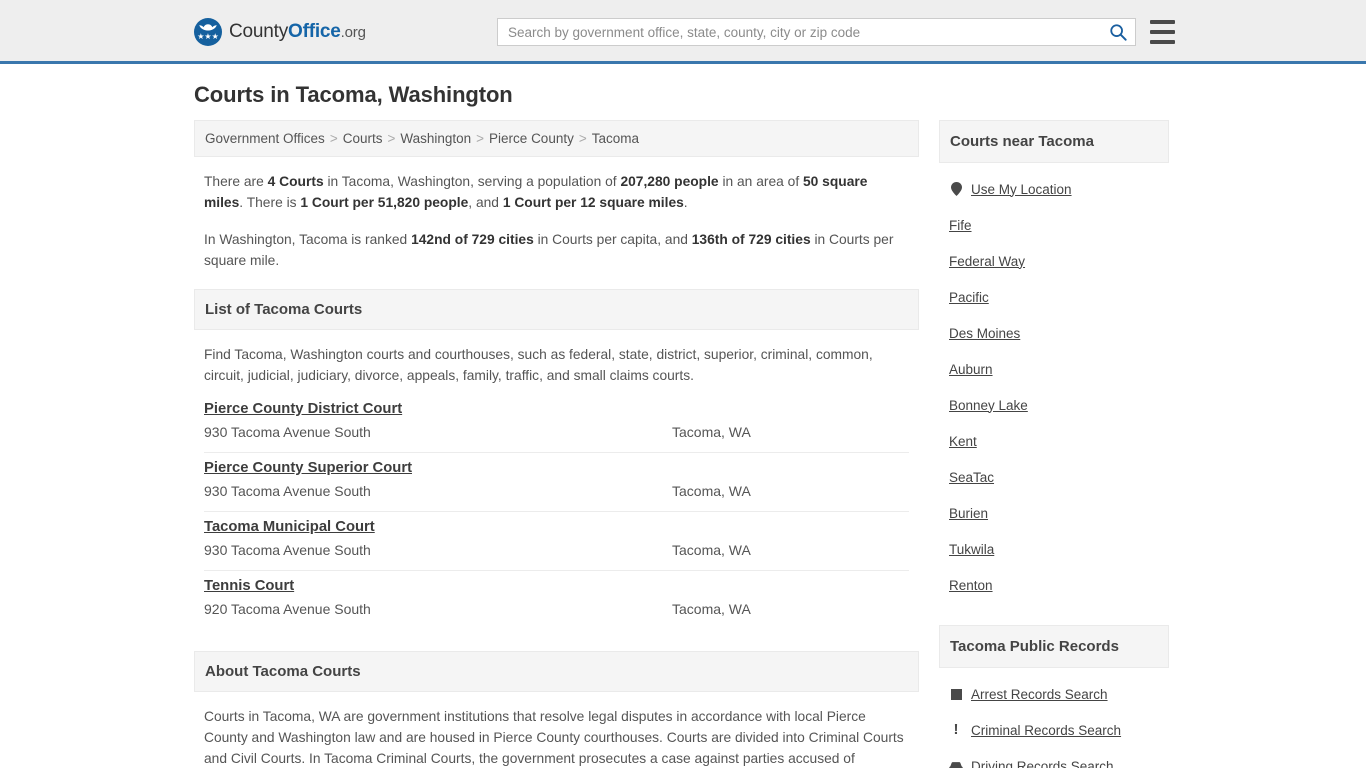  I want to click on sidebar-link-label: SeaTac, so click(971, 477).